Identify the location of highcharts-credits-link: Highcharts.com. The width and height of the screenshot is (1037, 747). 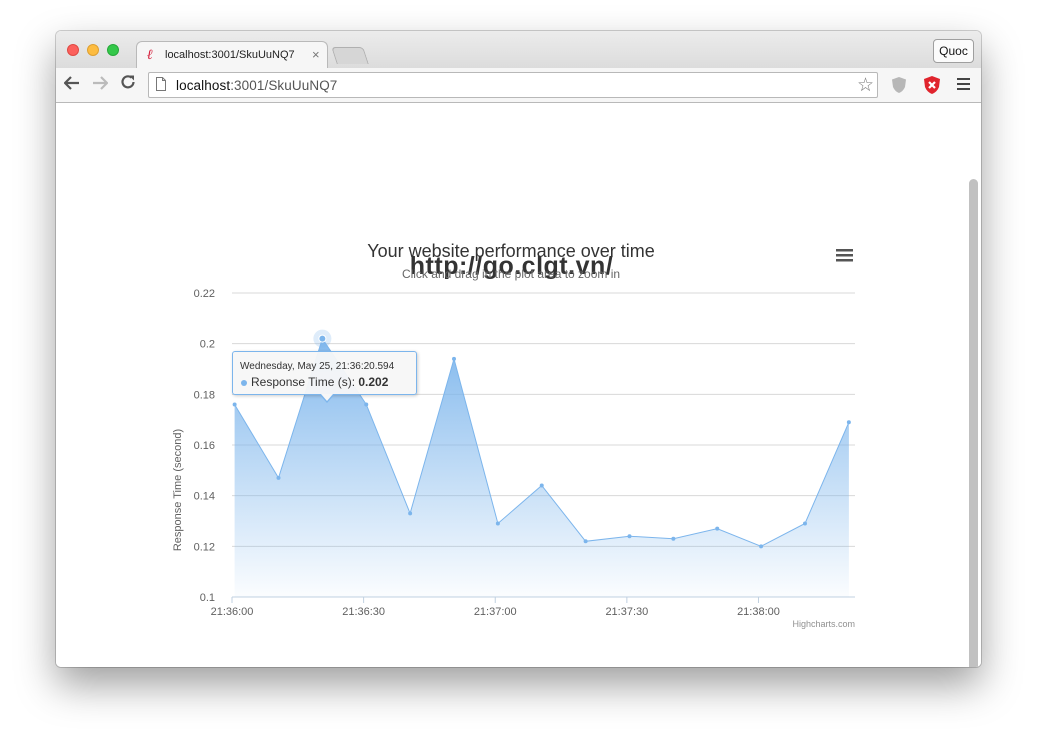
(823, 624).